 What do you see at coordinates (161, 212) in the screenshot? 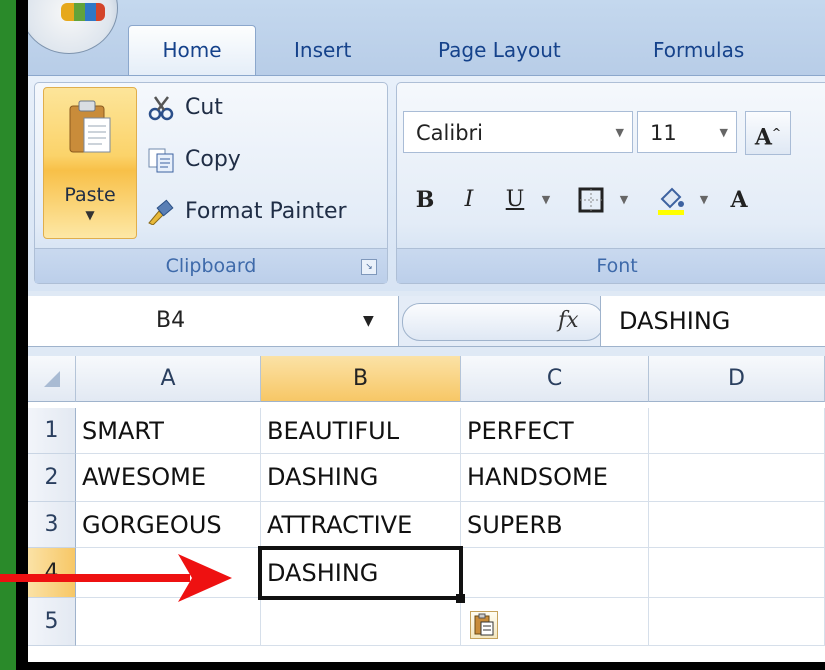
I see `format-painter-brush-icon` at bounding box center [161, 212].